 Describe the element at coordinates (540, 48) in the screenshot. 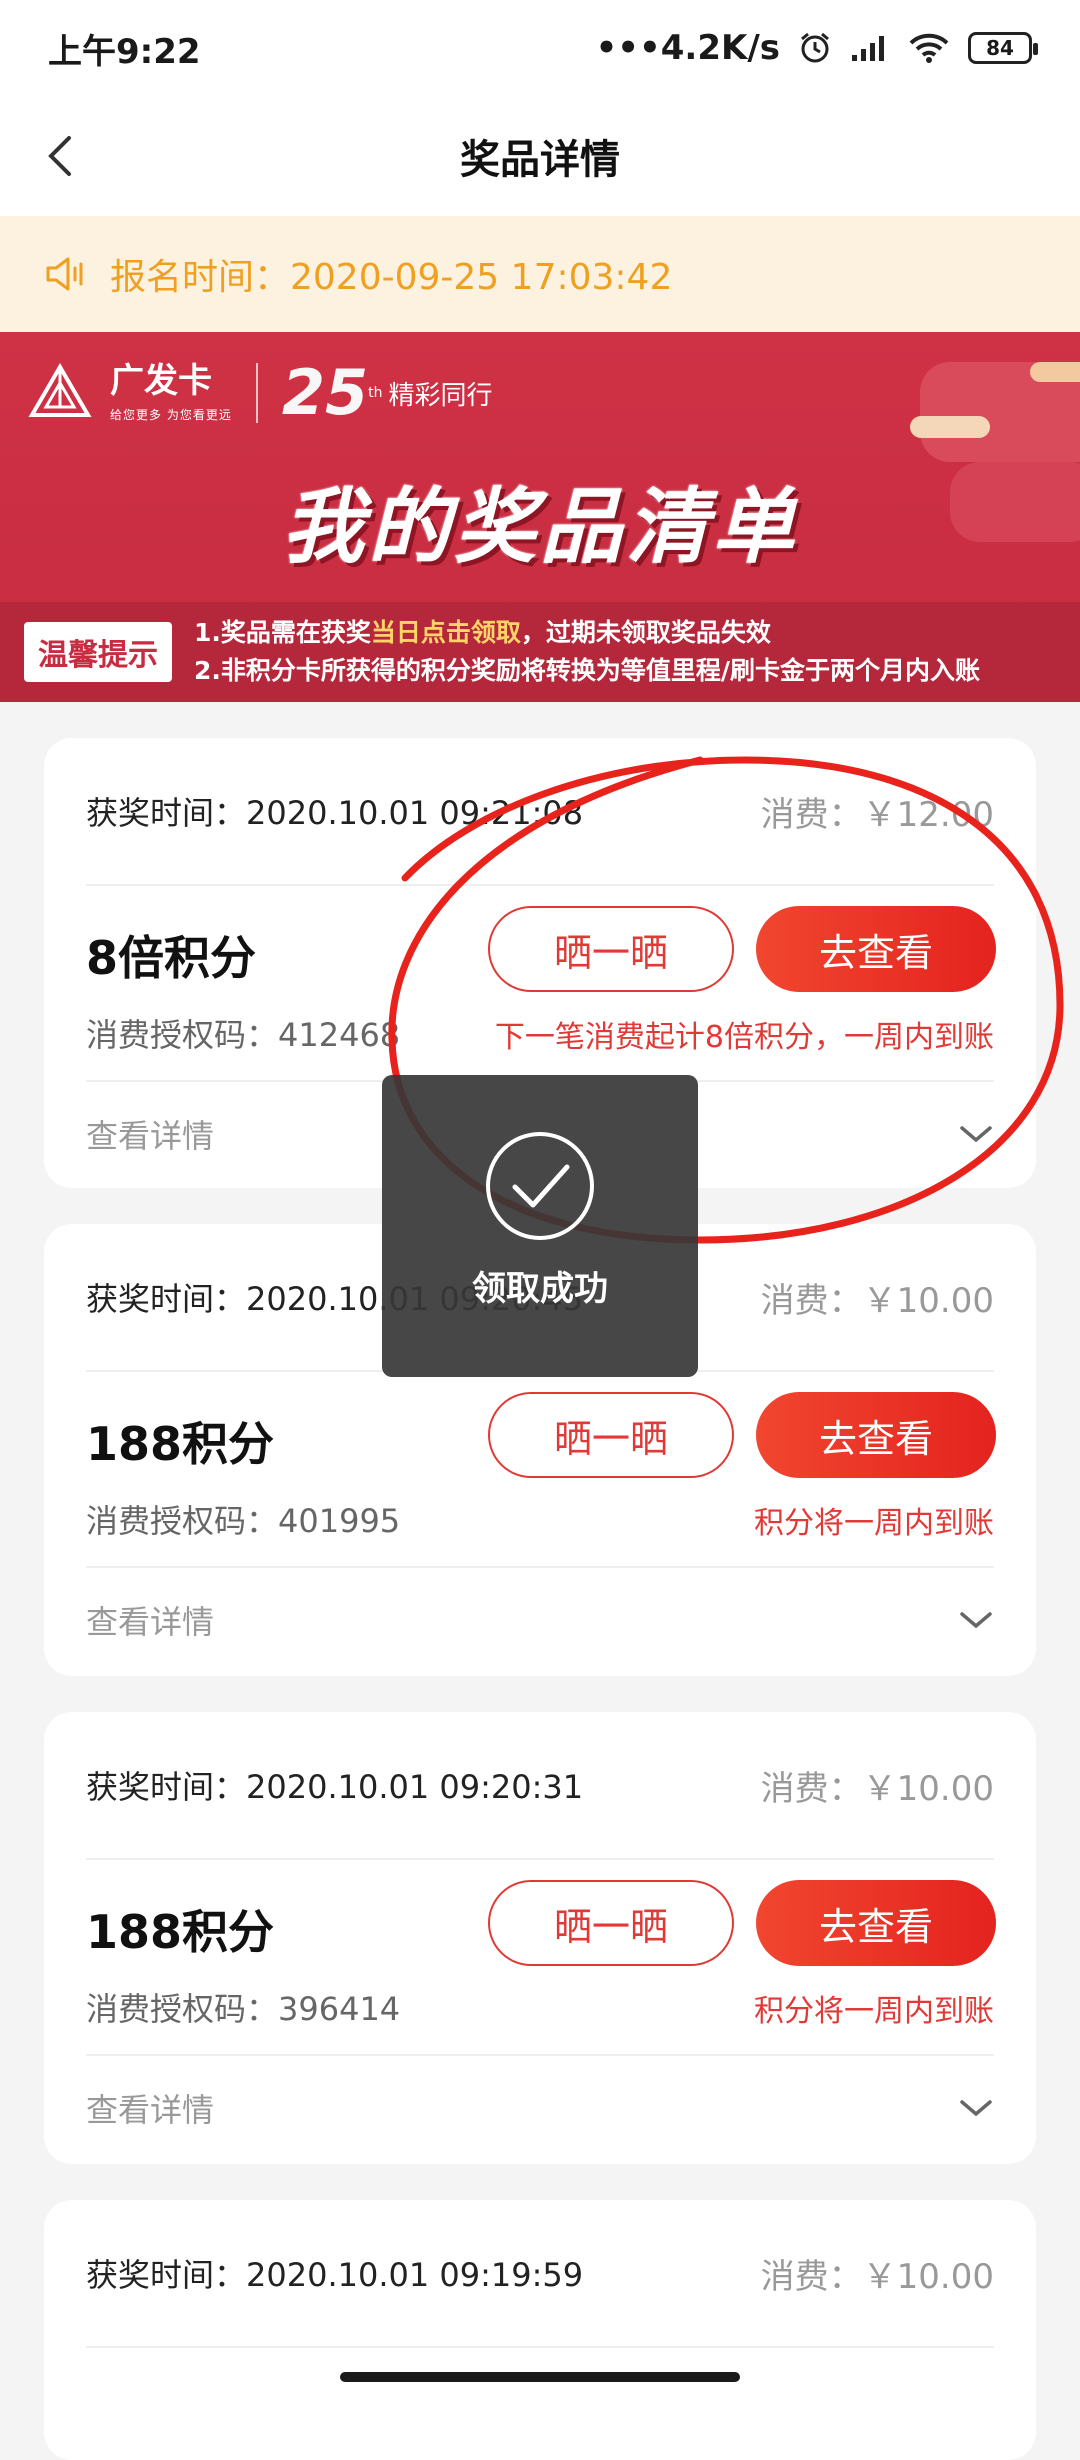

I see `status-bar: 上午9:22 •••4.2K/s 84` at that location.